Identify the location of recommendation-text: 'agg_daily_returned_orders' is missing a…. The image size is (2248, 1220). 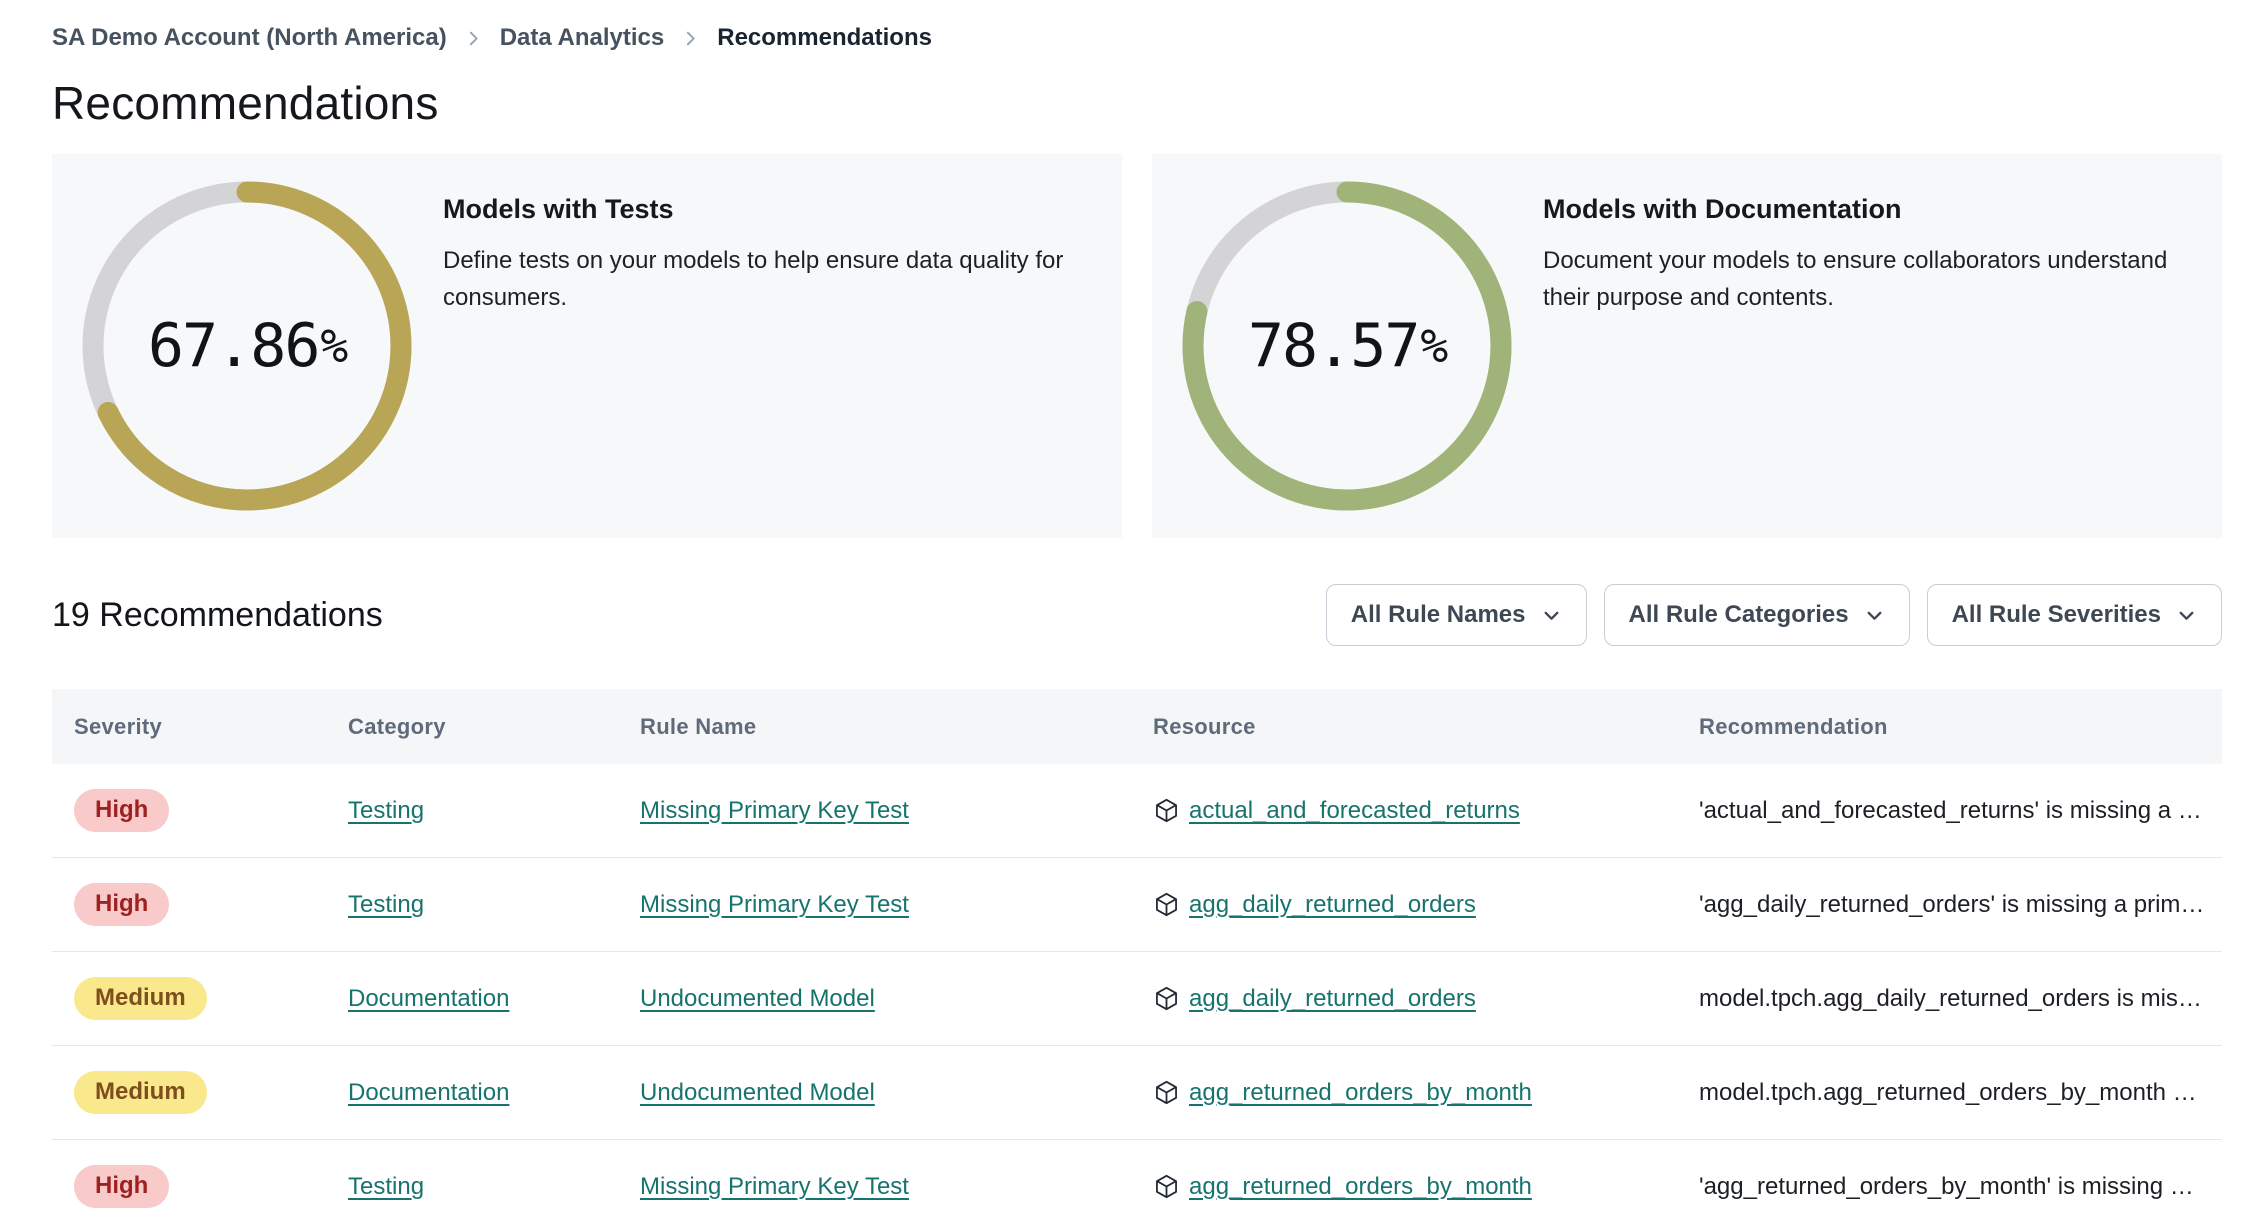
(1952, 904).